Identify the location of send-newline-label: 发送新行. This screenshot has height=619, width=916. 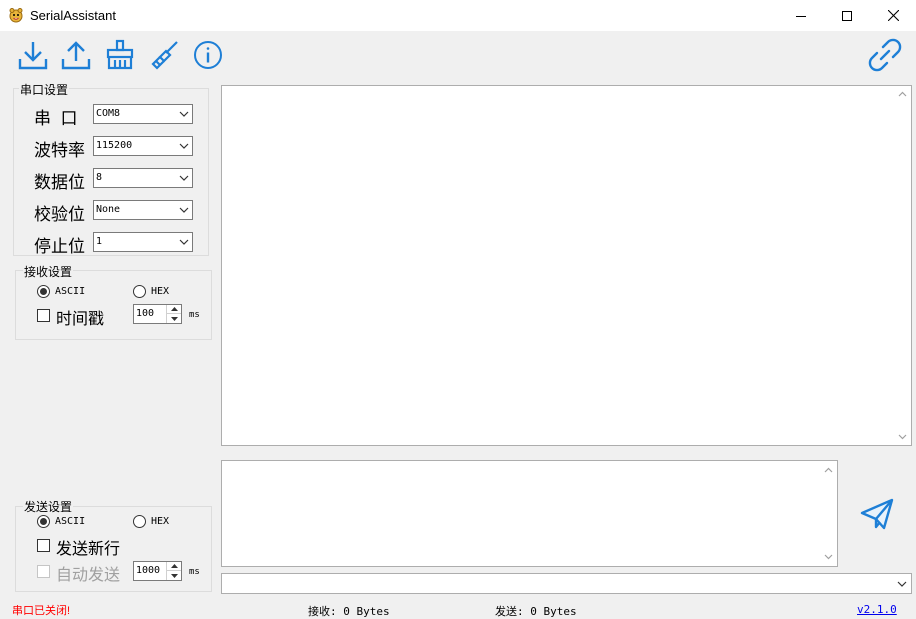
(88, 549).